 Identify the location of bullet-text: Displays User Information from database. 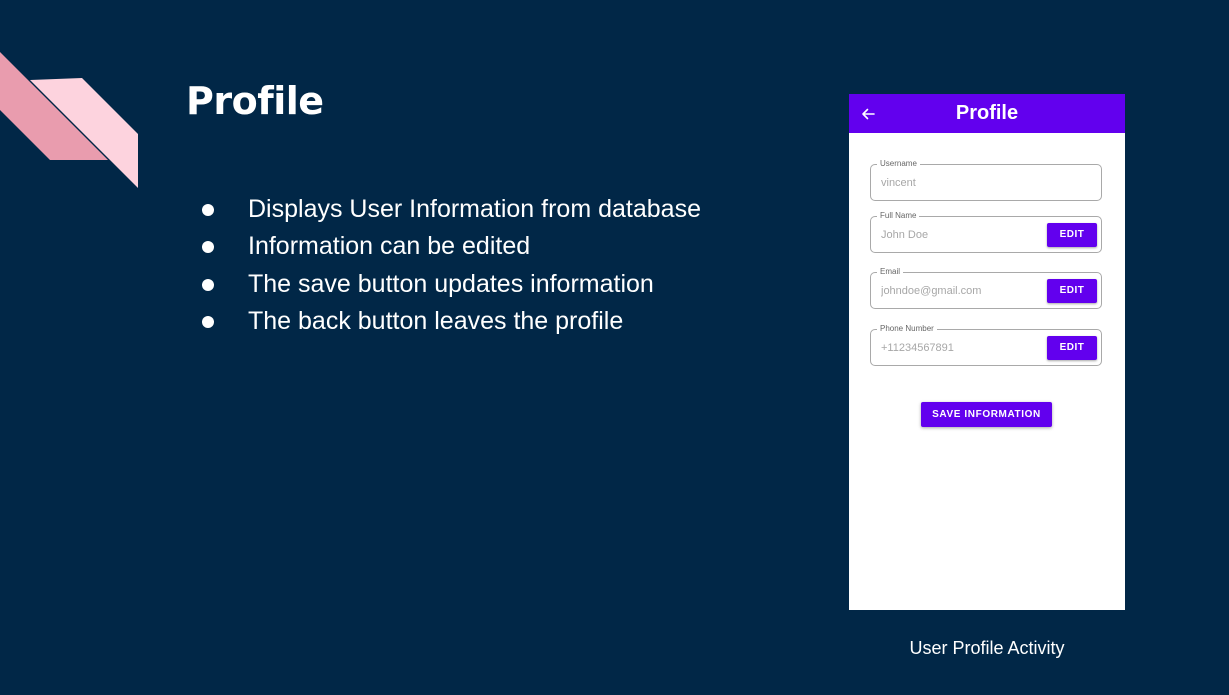
(474, 209).